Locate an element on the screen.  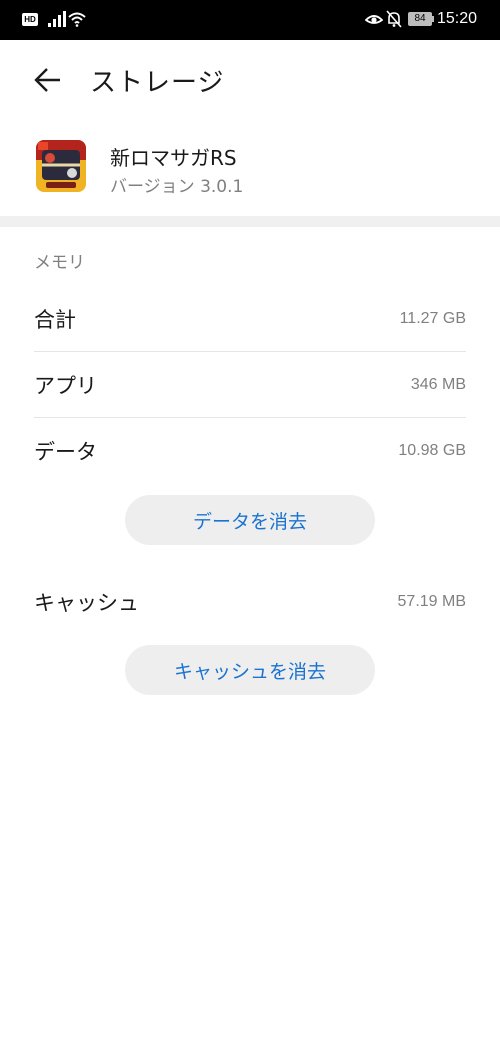
status-time: 15:20 is located at coordinates (457, 18).